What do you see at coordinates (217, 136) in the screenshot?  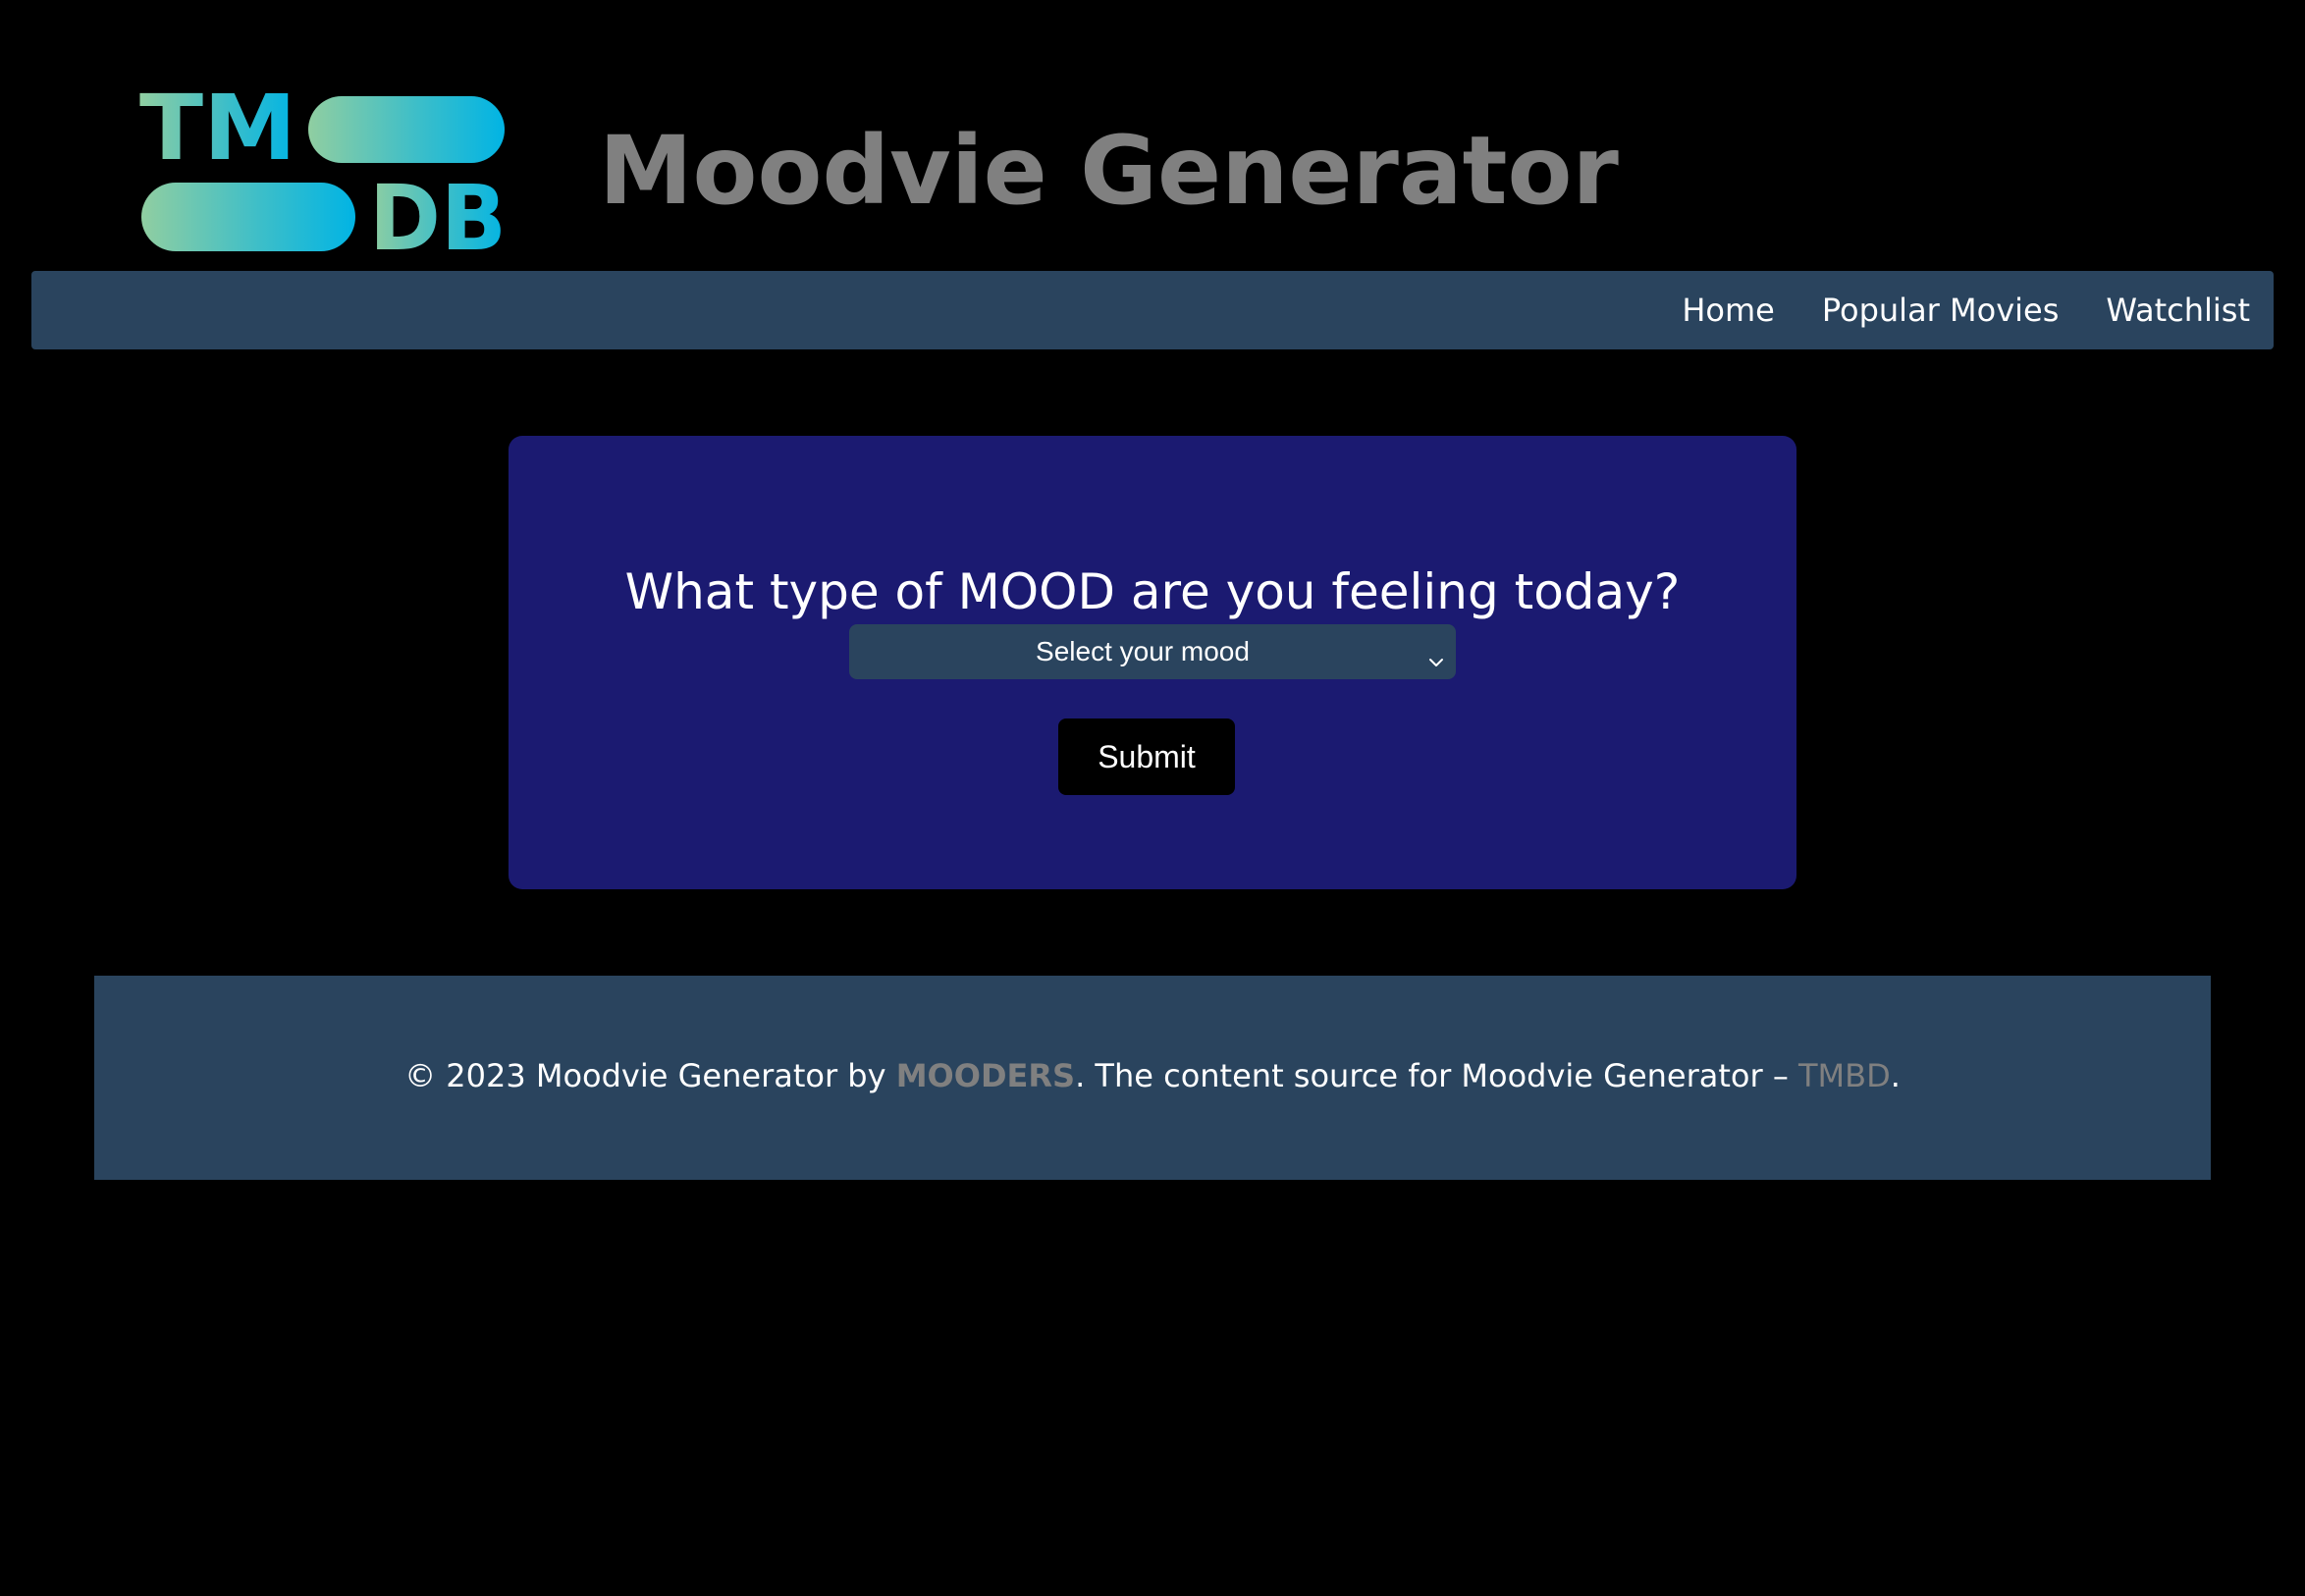 I see `svg-text: TM` at bounding box center [217, 136].